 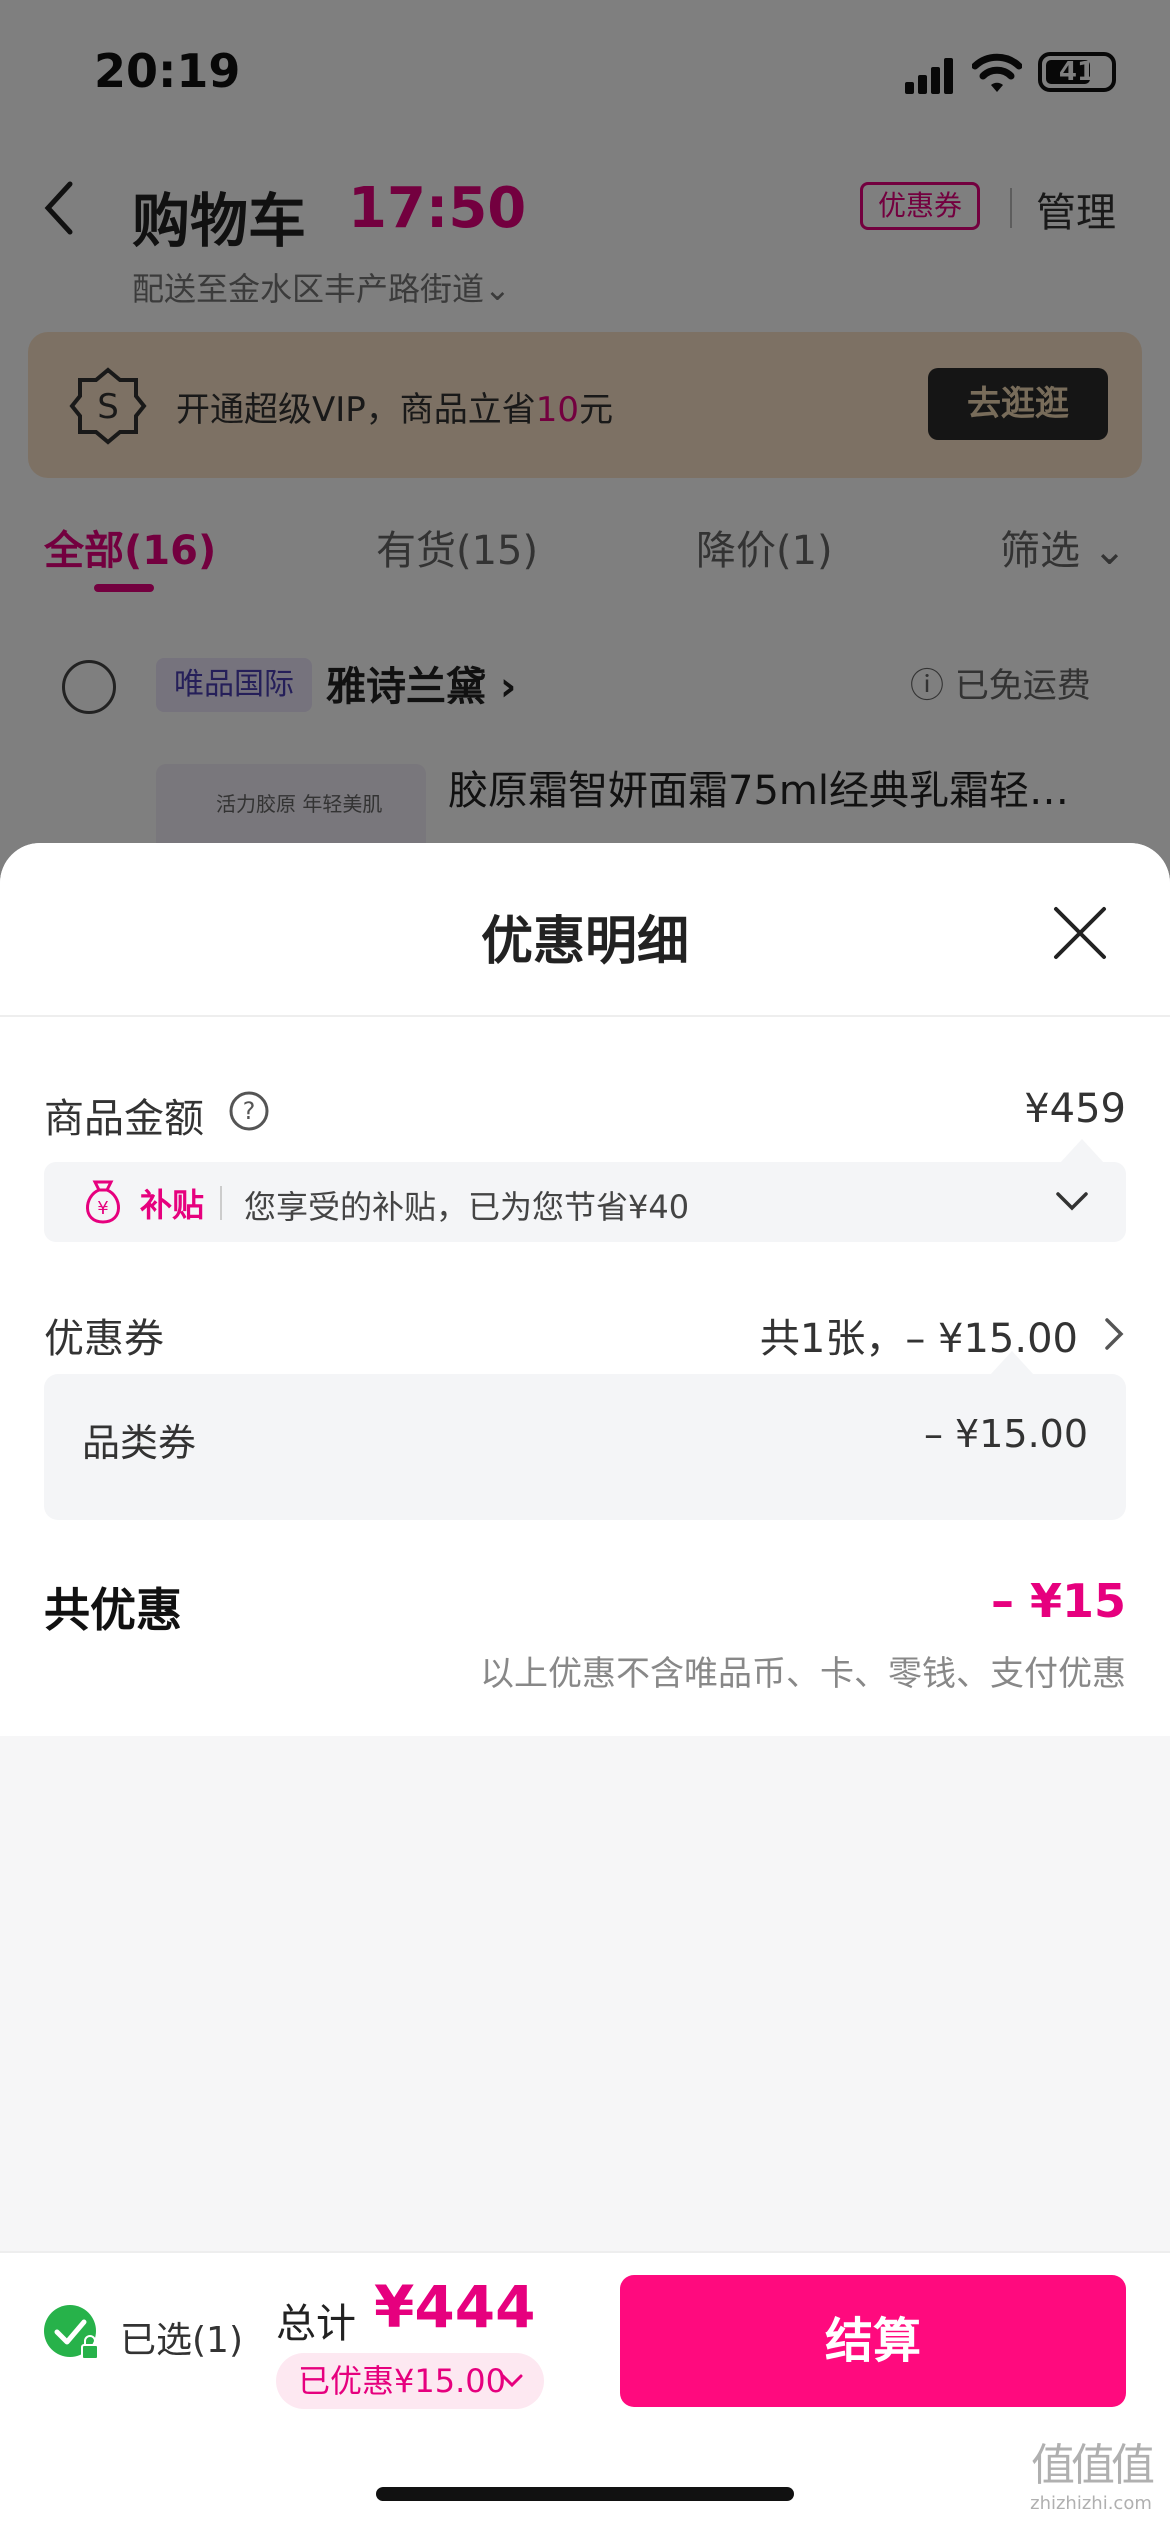 I want to click on checkout-bar: 已选(1) 总计 ¥444 已优惠¥15.00 结算, so click(x=585, y=2391).